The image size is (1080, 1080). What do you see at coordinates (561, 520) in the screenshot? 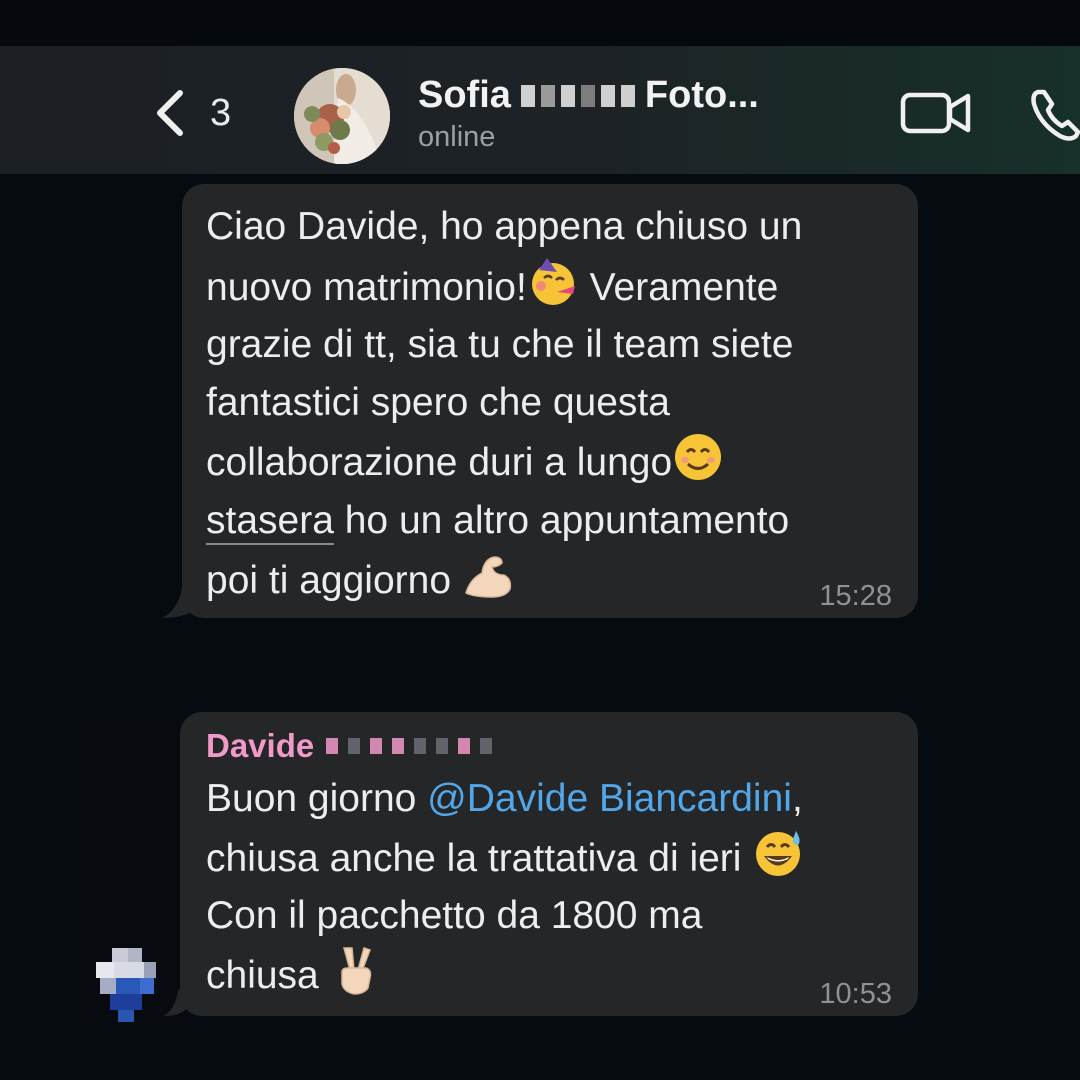
I see `text-fragment: ho un altro appuntamento` at bounding box center [561, 520].